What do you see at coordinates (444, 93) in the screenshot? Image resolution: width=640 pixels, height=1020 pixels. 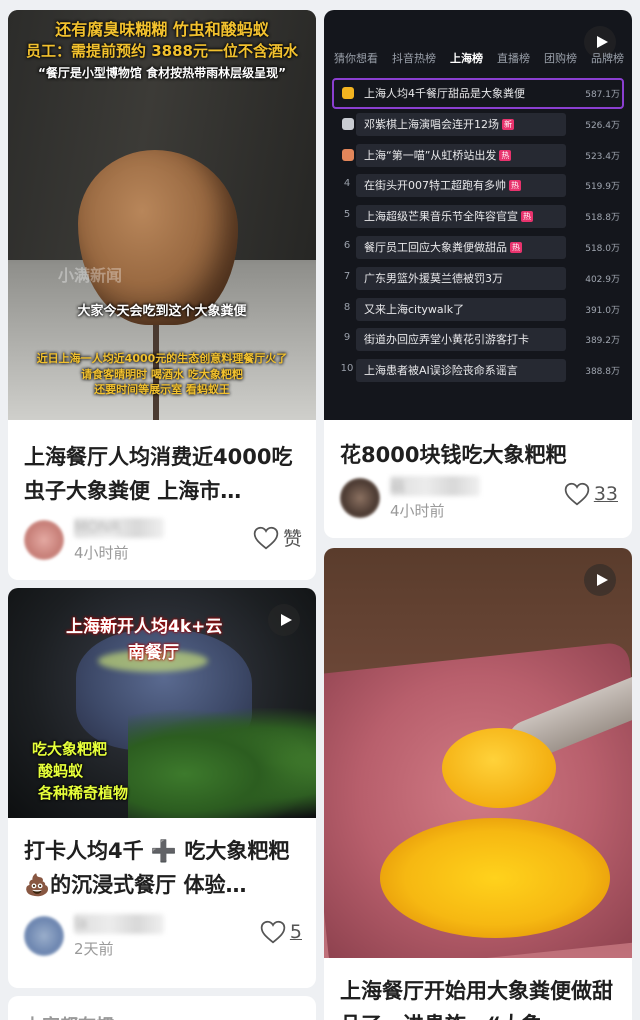 I see `rank-title: 上海人均4千餐厅甜品是大象粪便` at bounding box center [444, 93].